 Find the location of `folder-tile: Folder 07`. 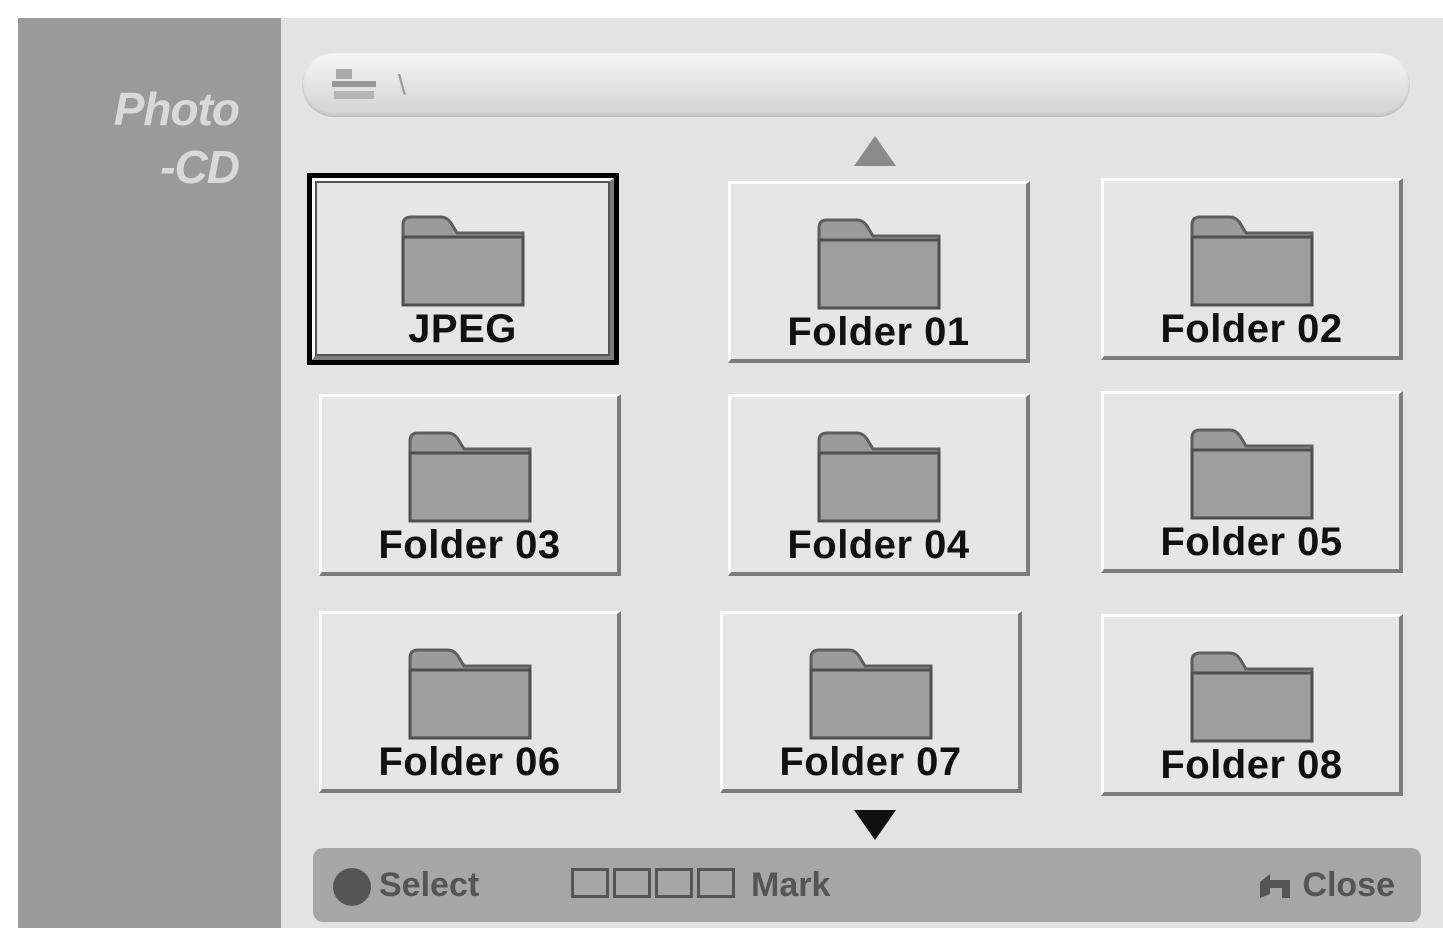

folder-tile: Folder 07 is located at coordinates (871, 702).